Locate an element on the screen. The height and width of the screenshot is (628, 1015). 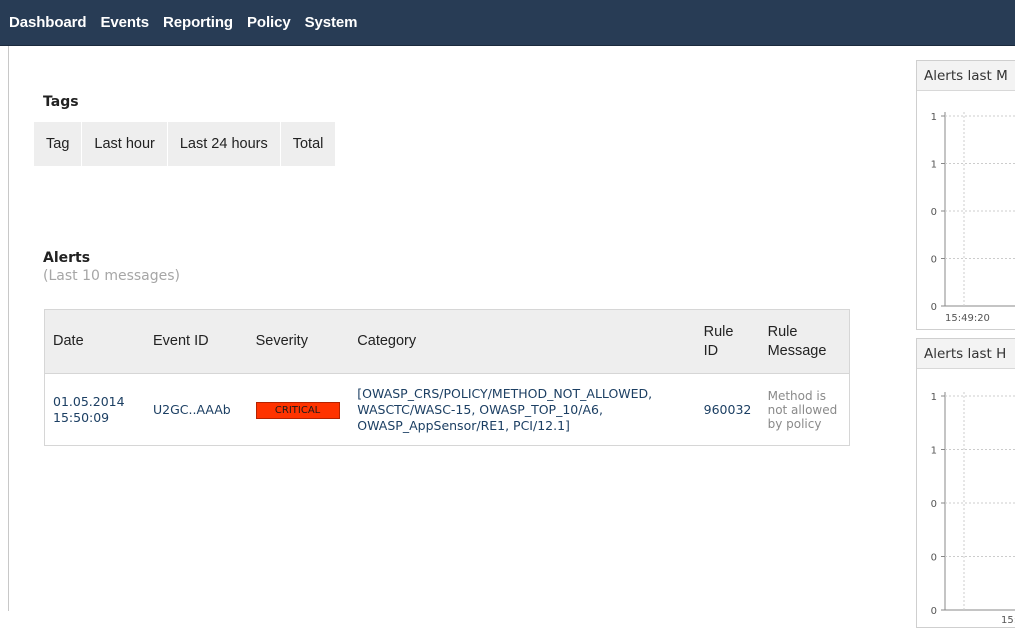
alerts-col-event-id: Event ID is located at coordinates (196, 341).